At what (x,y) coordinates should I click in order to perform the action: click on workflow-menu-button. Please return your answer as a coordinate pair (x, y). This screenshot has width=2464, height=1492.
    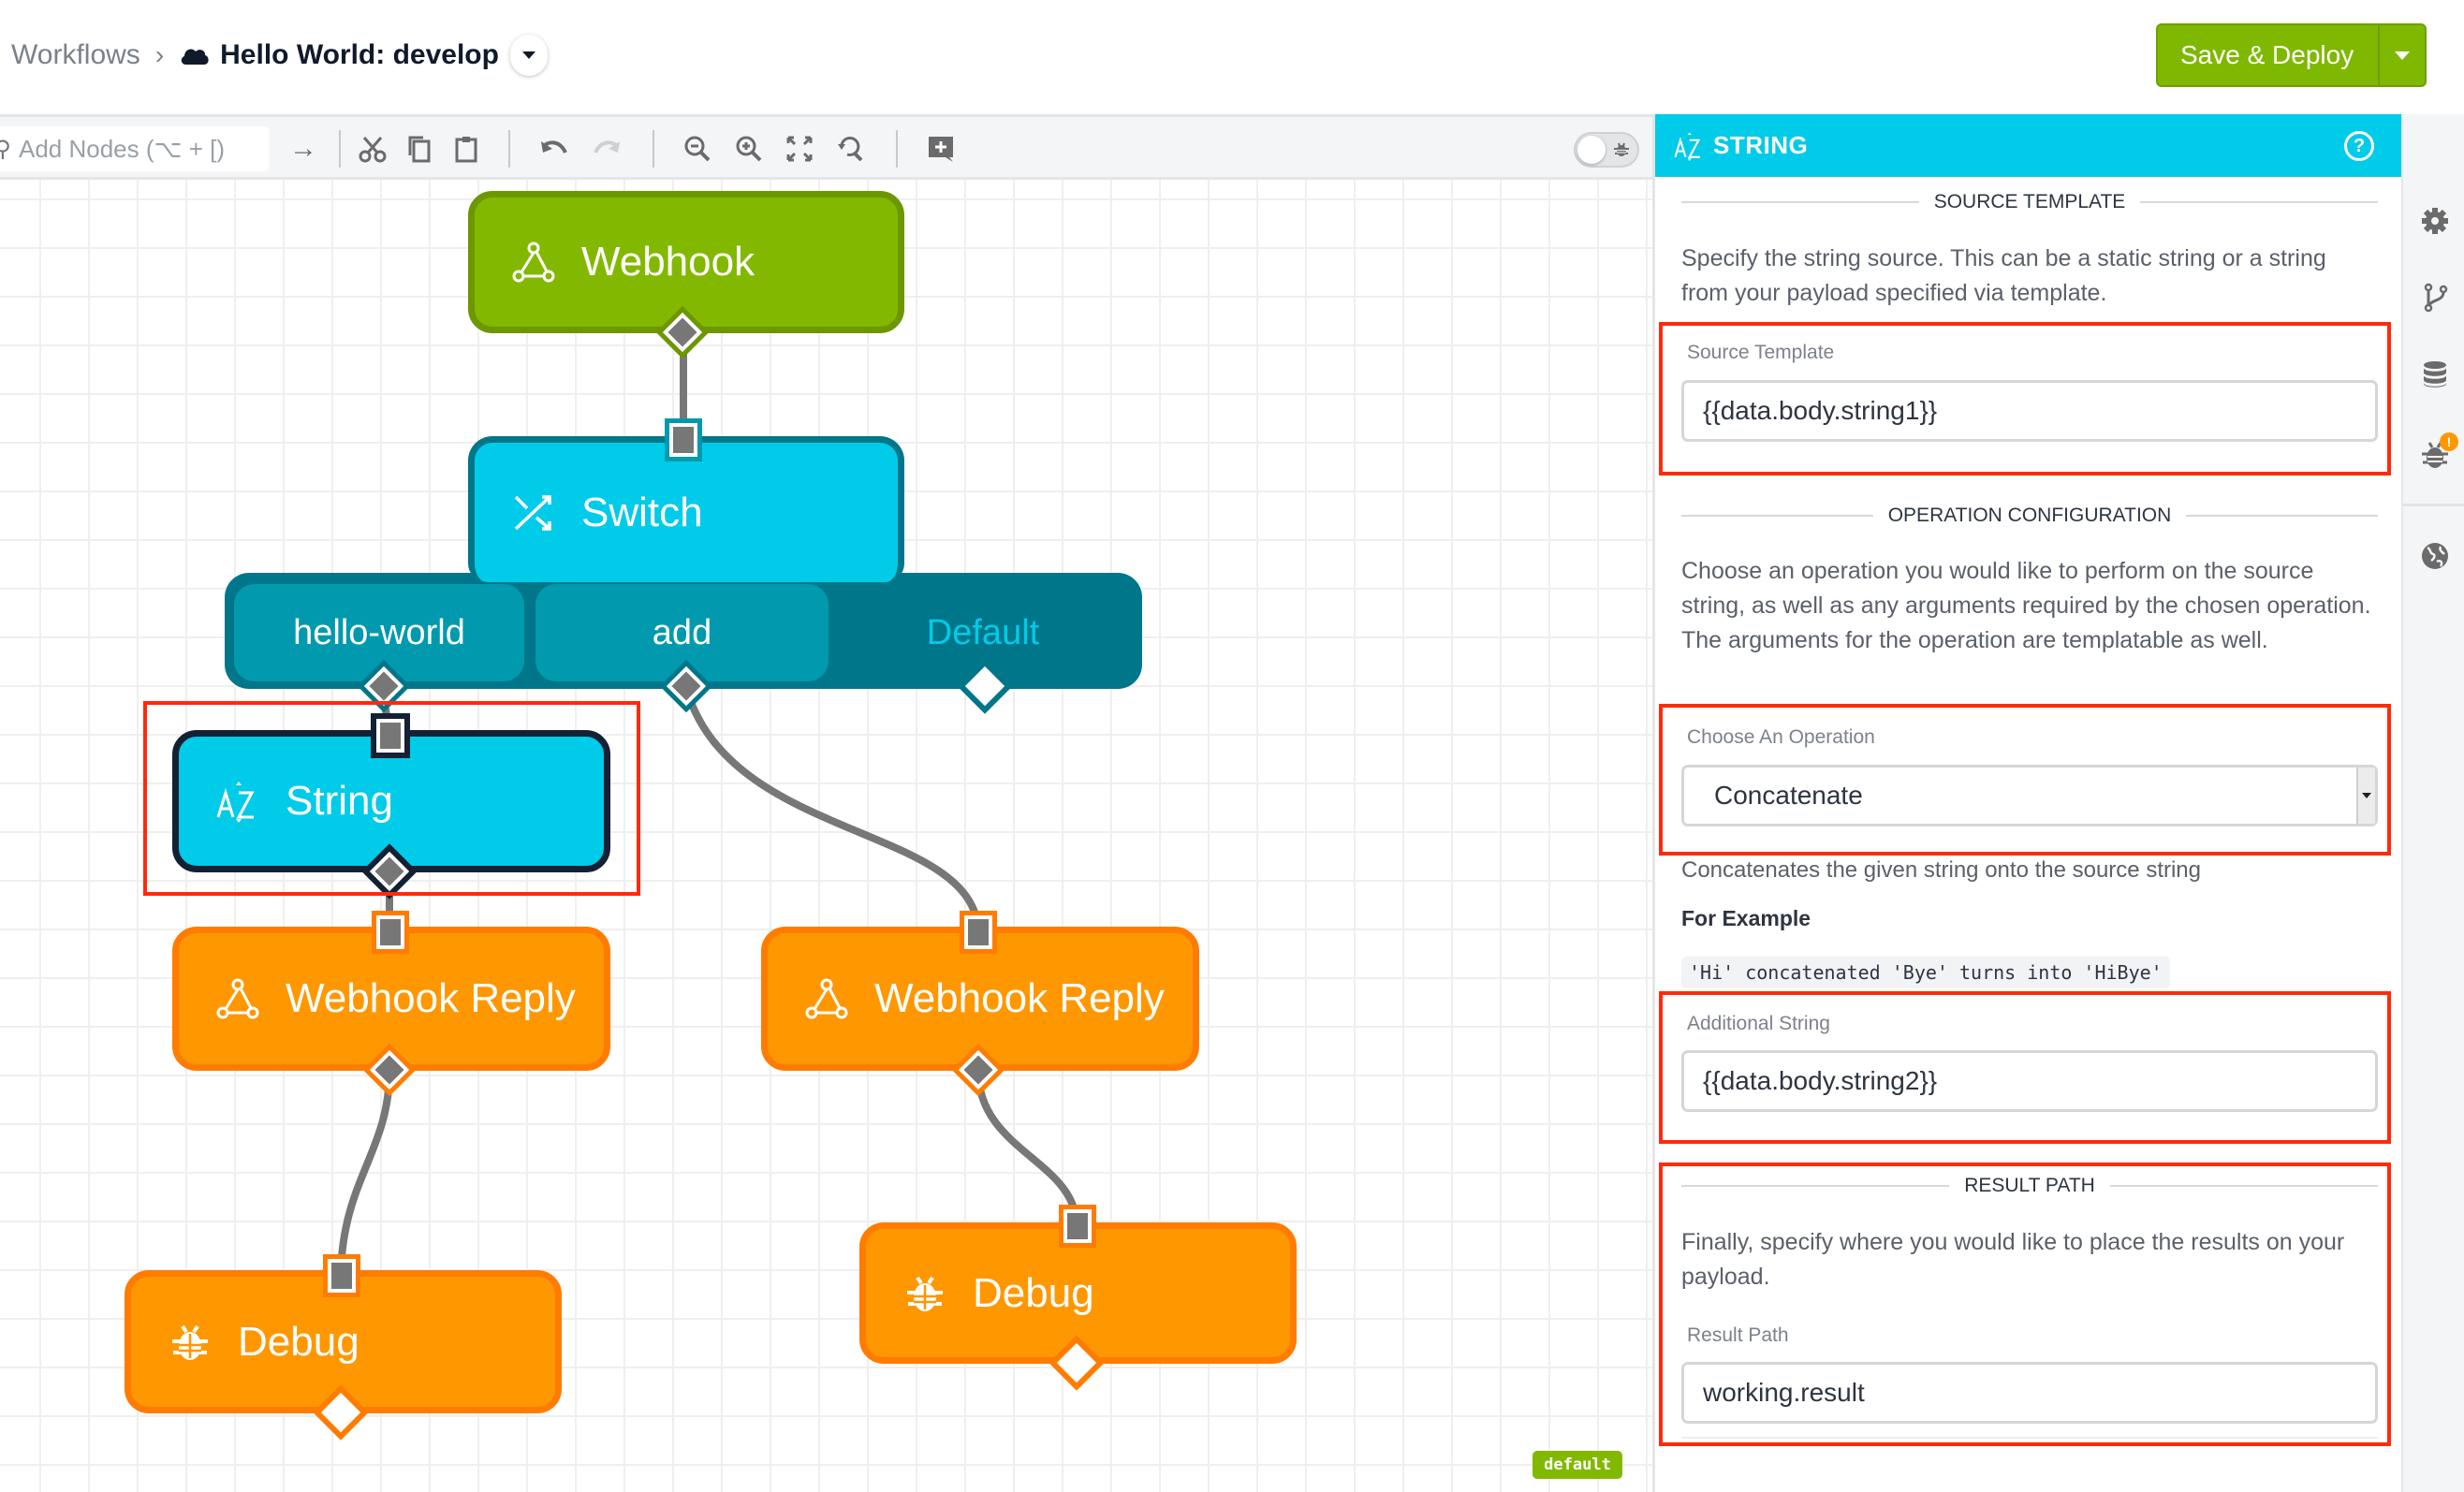
    Looking at the image, I should click on (528, 55).